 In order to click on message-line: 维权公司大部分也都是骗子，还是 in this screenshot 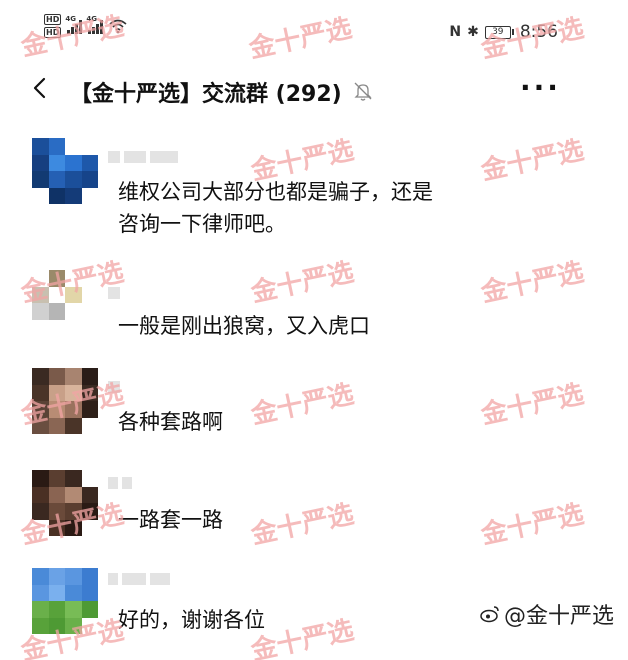, I will do `click(275, 192)`.